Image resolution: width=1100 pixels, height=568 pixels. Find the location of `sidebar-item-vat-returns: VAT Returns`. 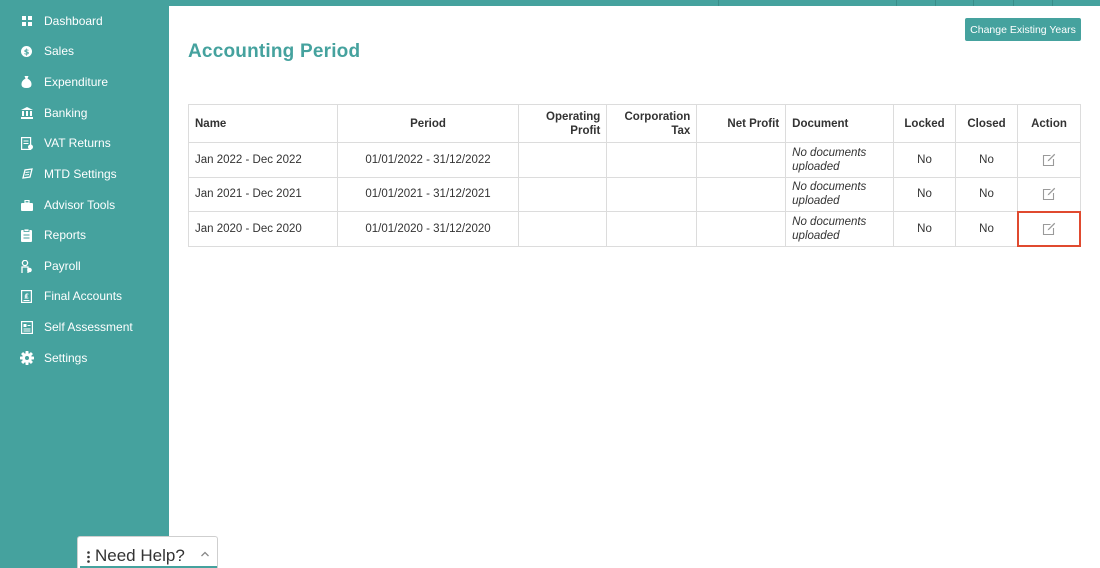

sidebar-item-vat-returns: VAT Returns is located at coordinates (84, 143).